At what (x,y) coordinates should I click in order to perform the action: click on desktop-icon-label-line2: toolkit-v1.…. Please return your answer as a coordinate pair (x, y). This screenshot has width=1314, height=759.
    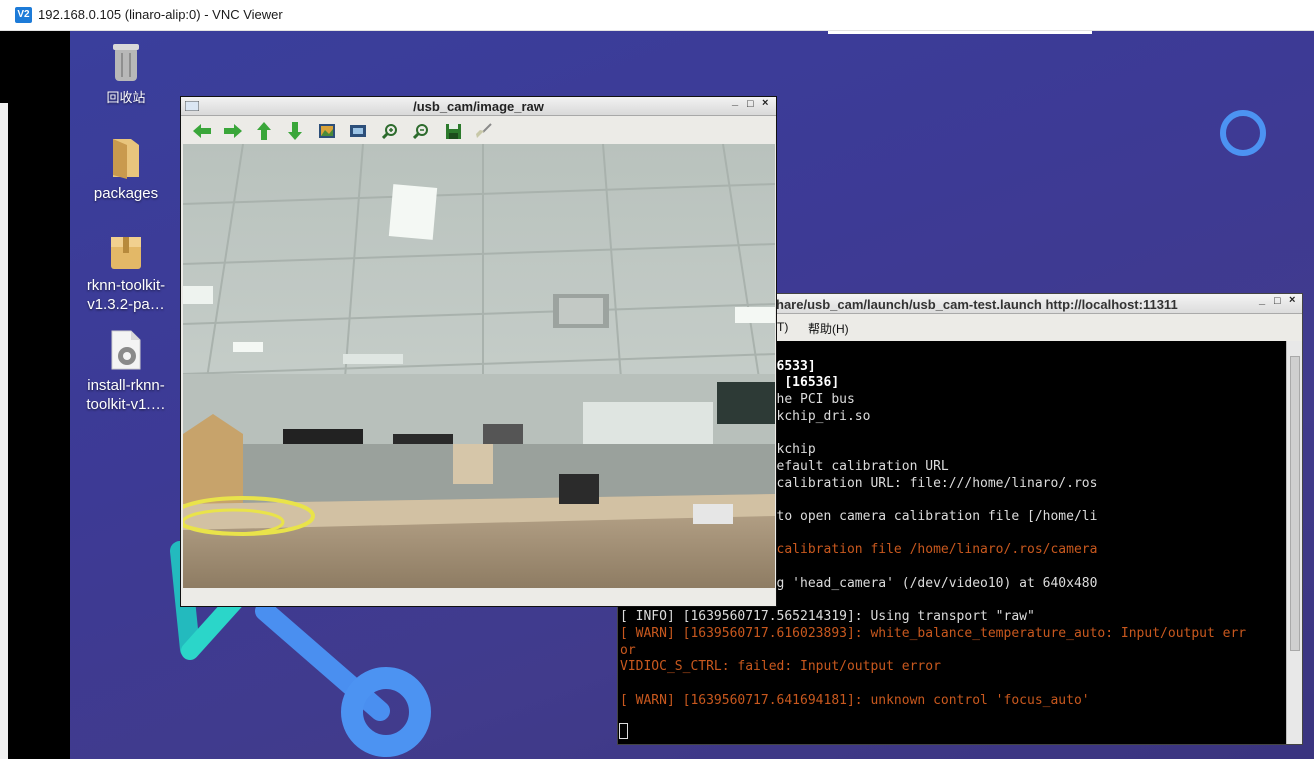
    Looking at the image, I should click on (126, 404).